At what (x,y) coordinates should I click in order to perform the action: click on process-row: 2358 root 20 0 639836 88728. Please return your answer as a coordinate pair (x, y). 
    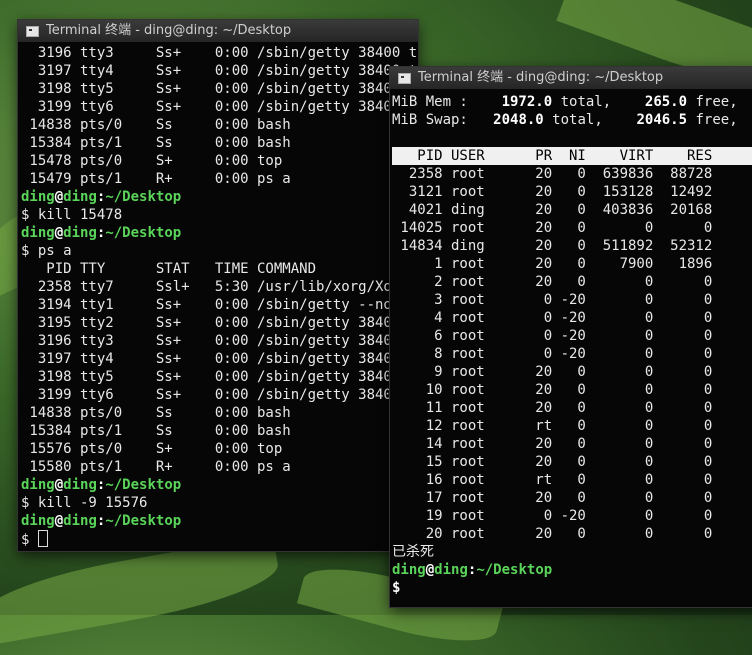
    Looking at the image, I should click on (552, 174).